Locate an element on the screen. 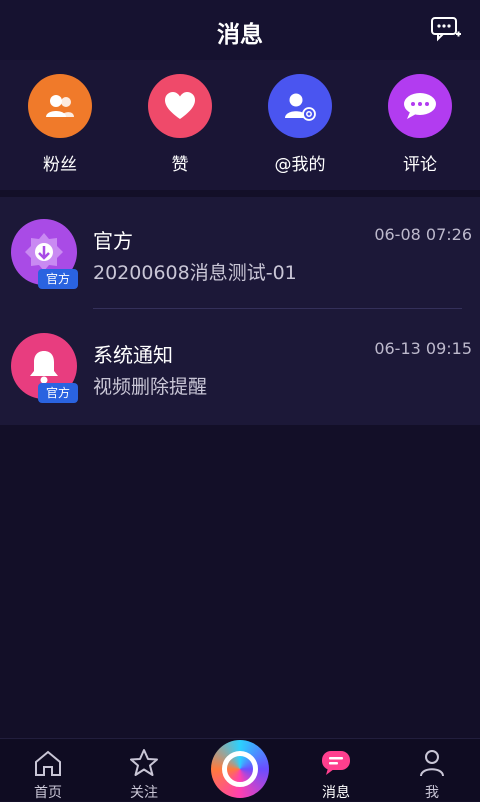 The image size is (480, 802). message-time: 06-13 09:15 is located at coordinates (423, 348).